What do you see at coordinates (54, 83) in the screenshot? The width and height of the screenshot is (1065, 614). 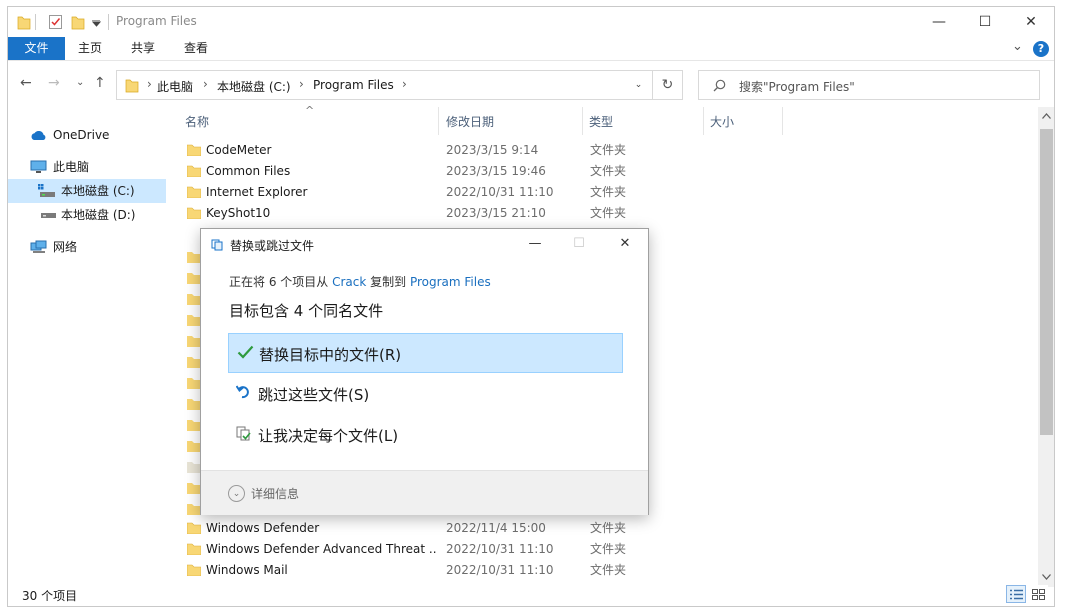 I see `forward-button: →` at bounding box center [54, 83].